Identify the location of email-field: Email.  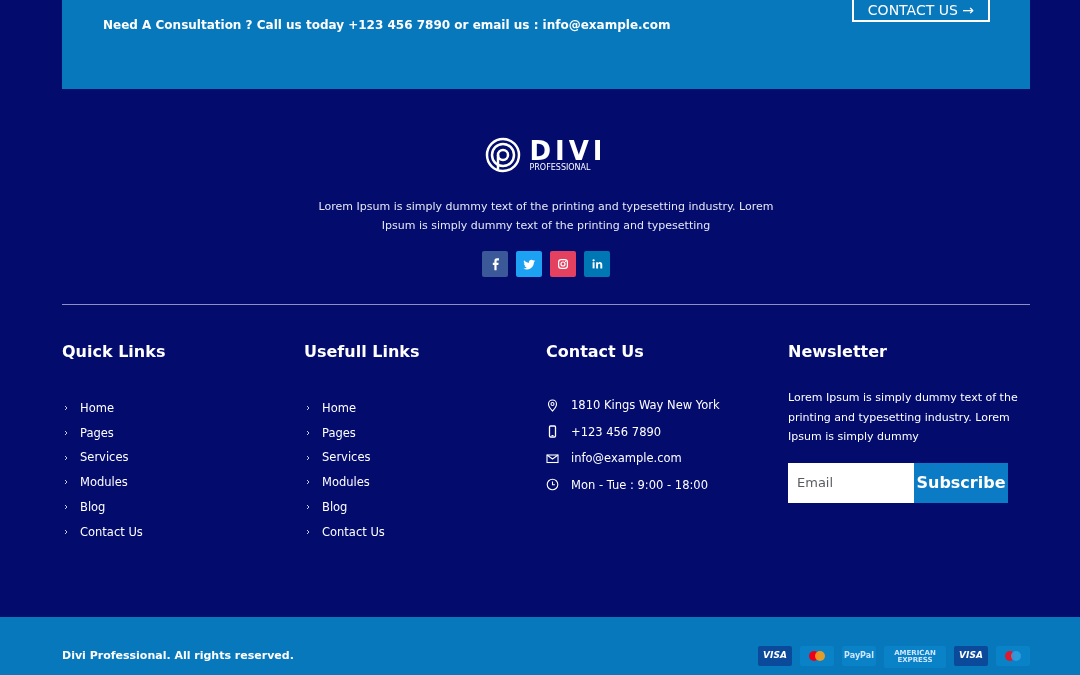
(851, 482).